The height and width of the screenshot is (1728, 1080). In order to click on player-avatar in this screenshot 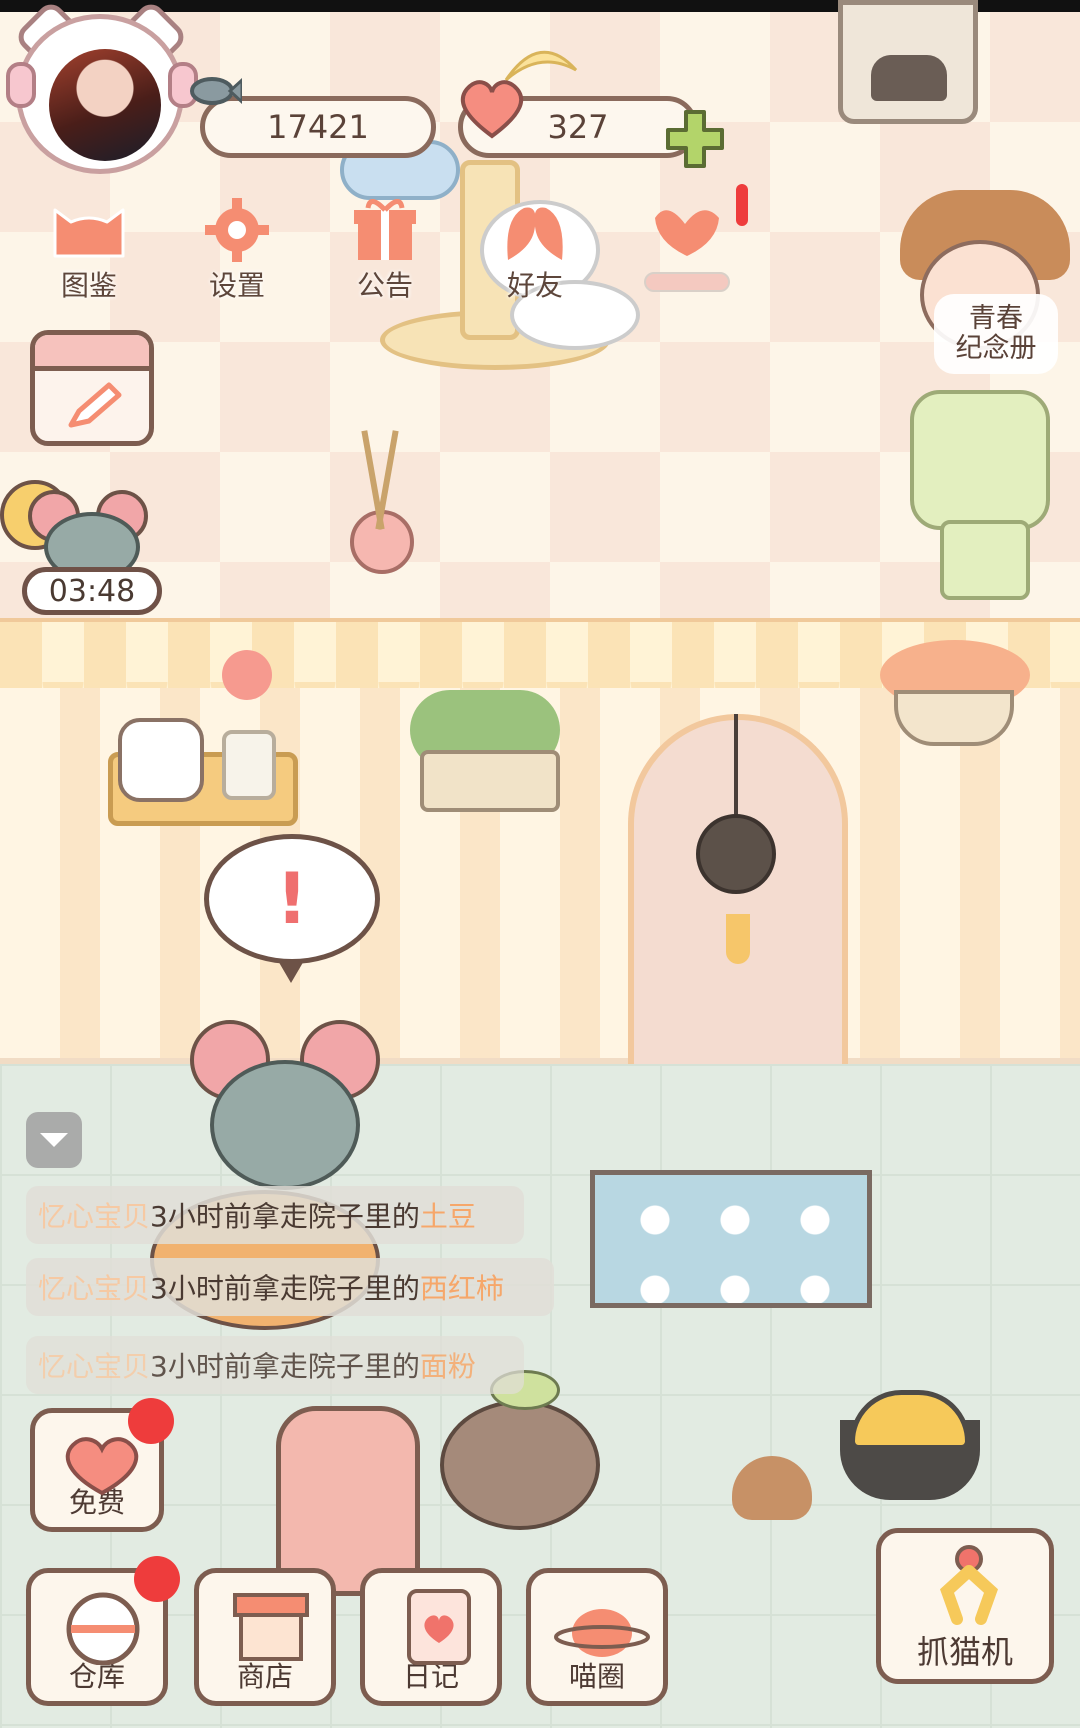, I will do `click(100, 90)`.